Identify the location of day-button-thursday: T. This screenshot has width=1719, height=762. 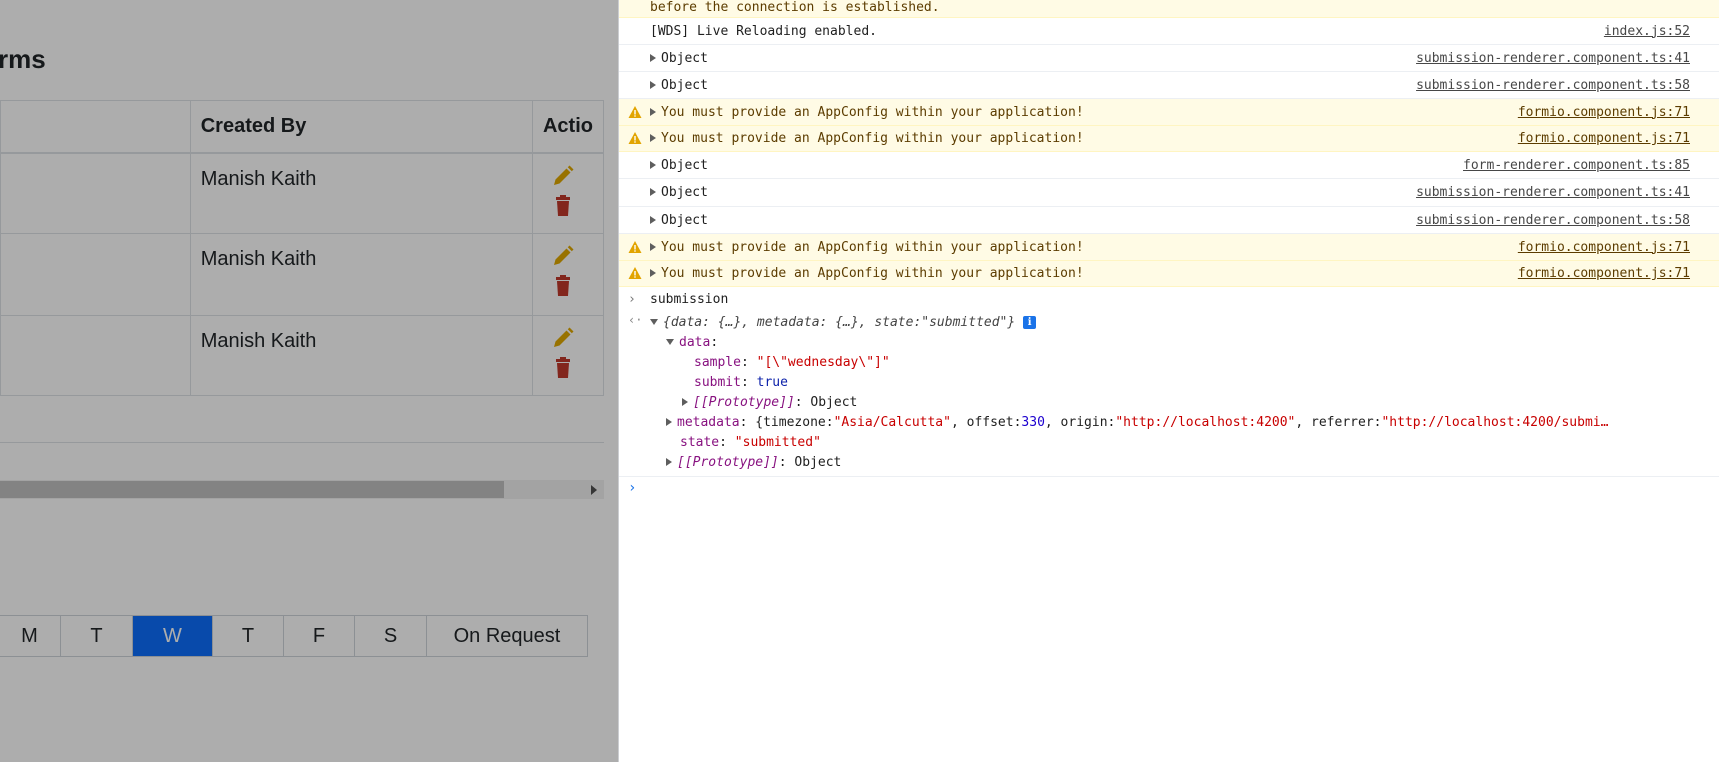
(248, 636).